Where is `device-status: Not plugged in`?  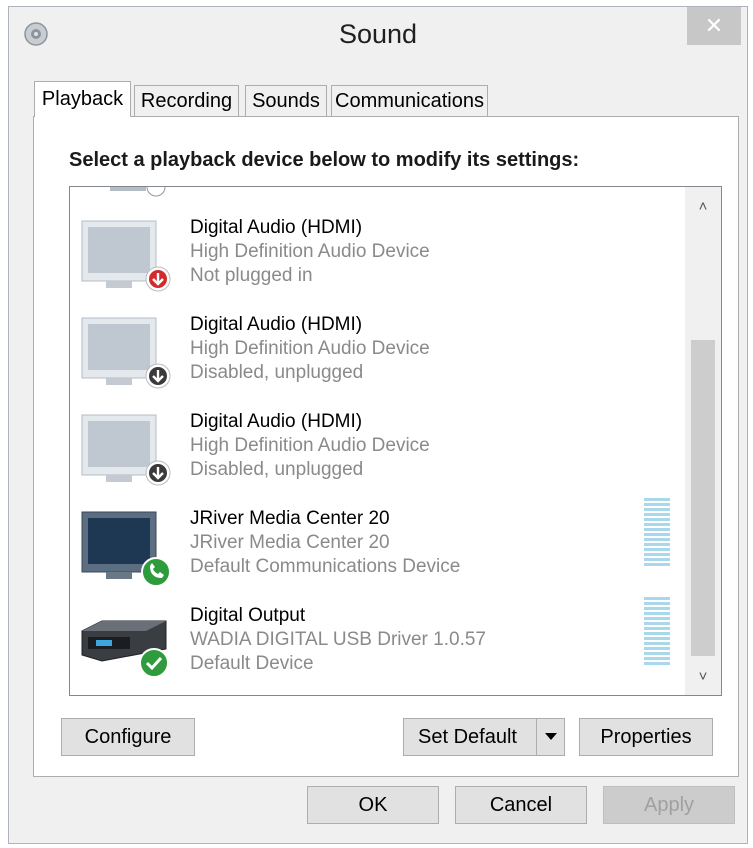 device-status: Not plugged in is located at coordinates (251, 275).